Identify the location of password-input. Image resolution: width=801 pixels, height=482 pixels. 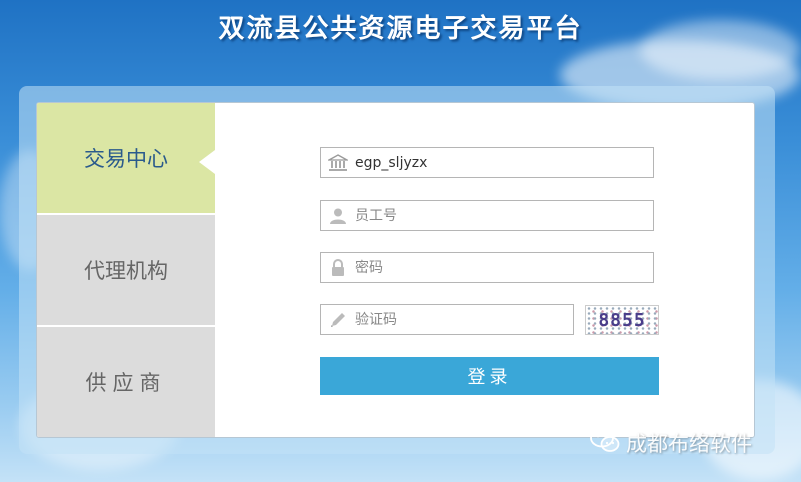
(504, 267).